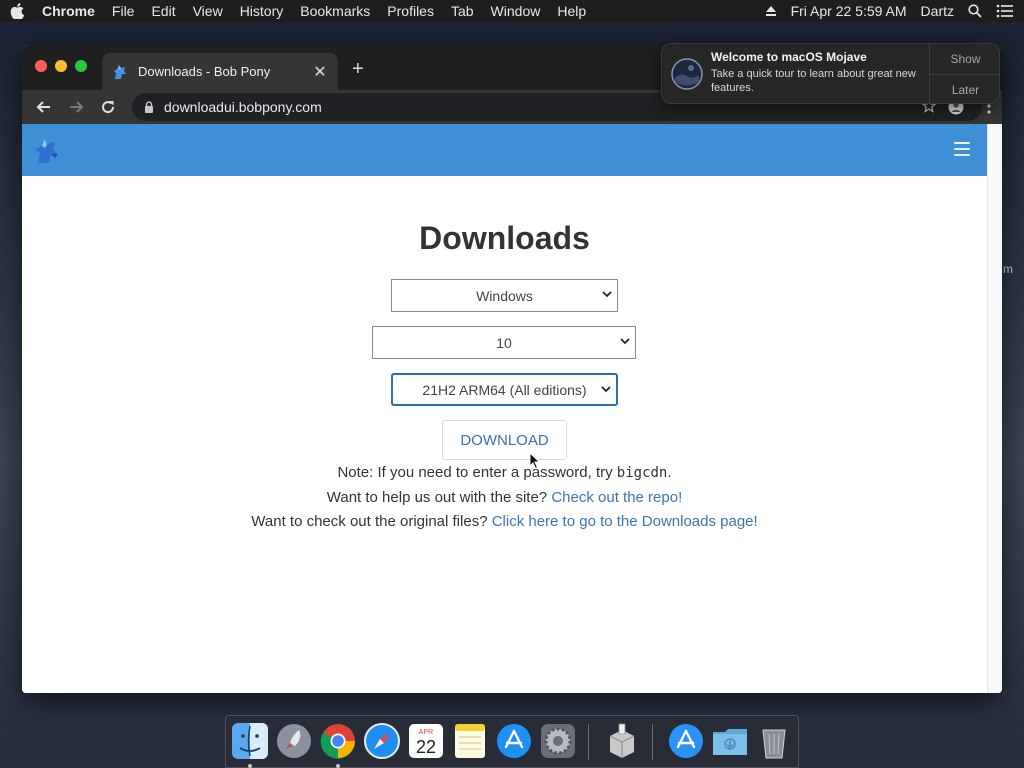 This screenshot has height=768, width=1024. Describe the element at coordinates (41, 66) in the screenshot. I see `close-window-button` at that location.